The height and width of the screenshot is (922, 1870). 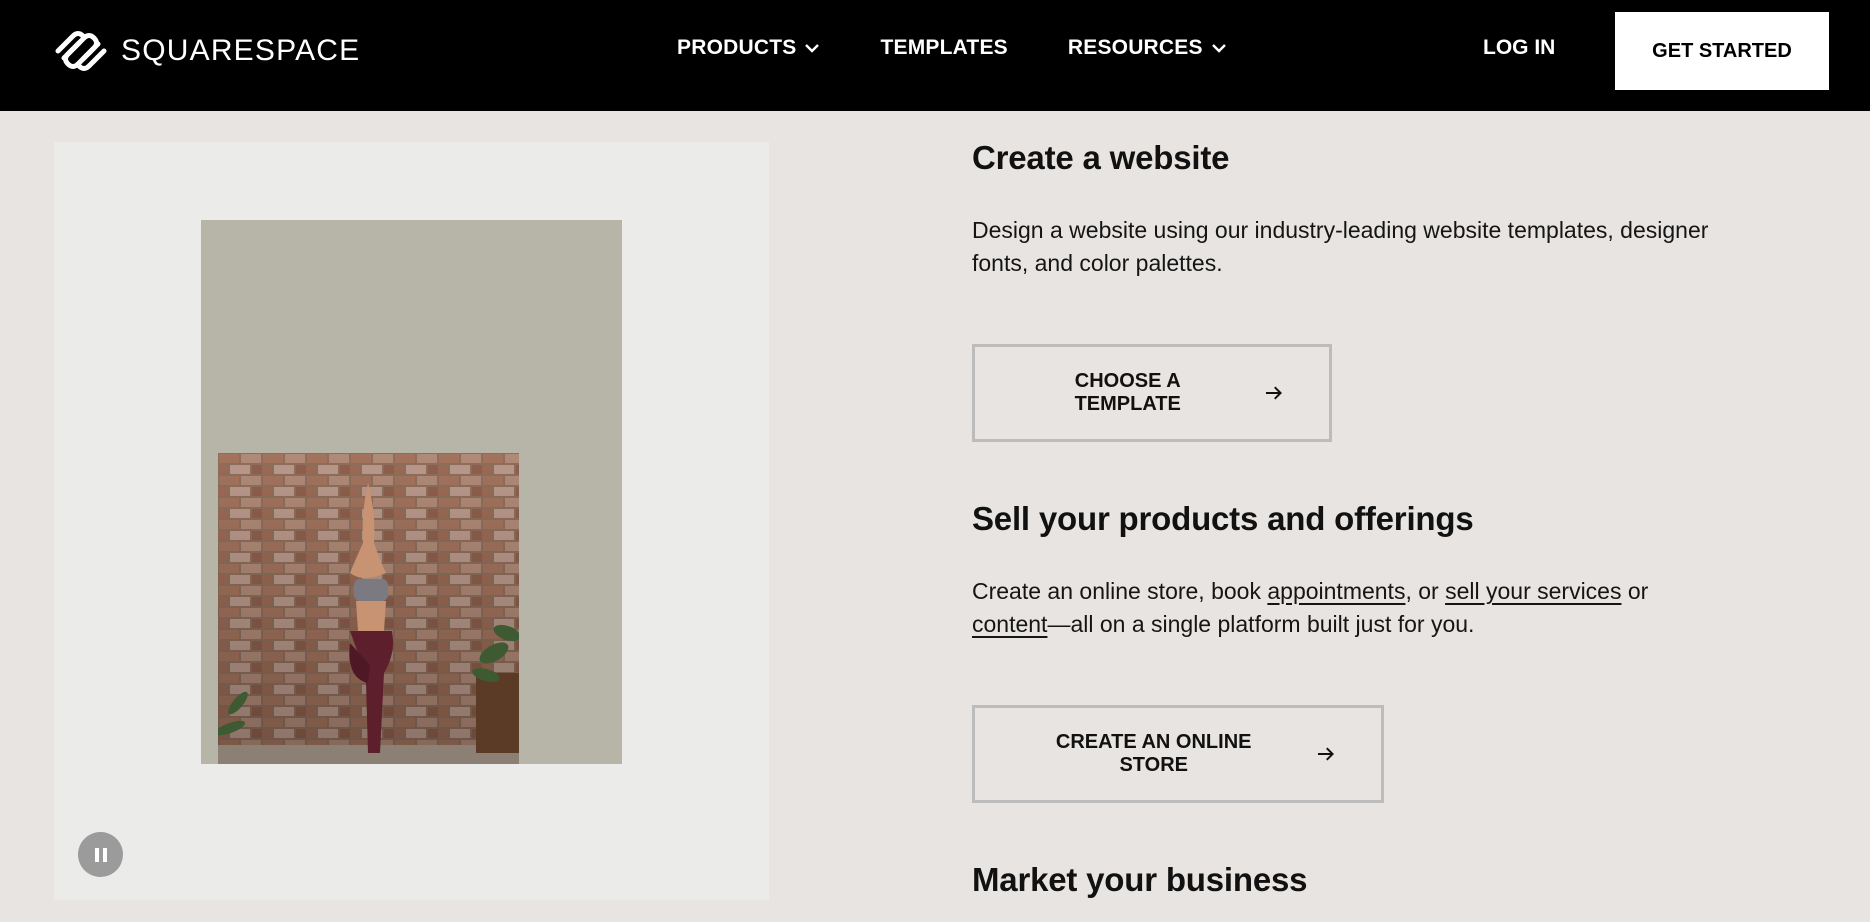 What do you see at coordinates (1722, 51) in the screenshot?
I see `get-started-button: GET STARTED` at bounding box center [1722, 51].